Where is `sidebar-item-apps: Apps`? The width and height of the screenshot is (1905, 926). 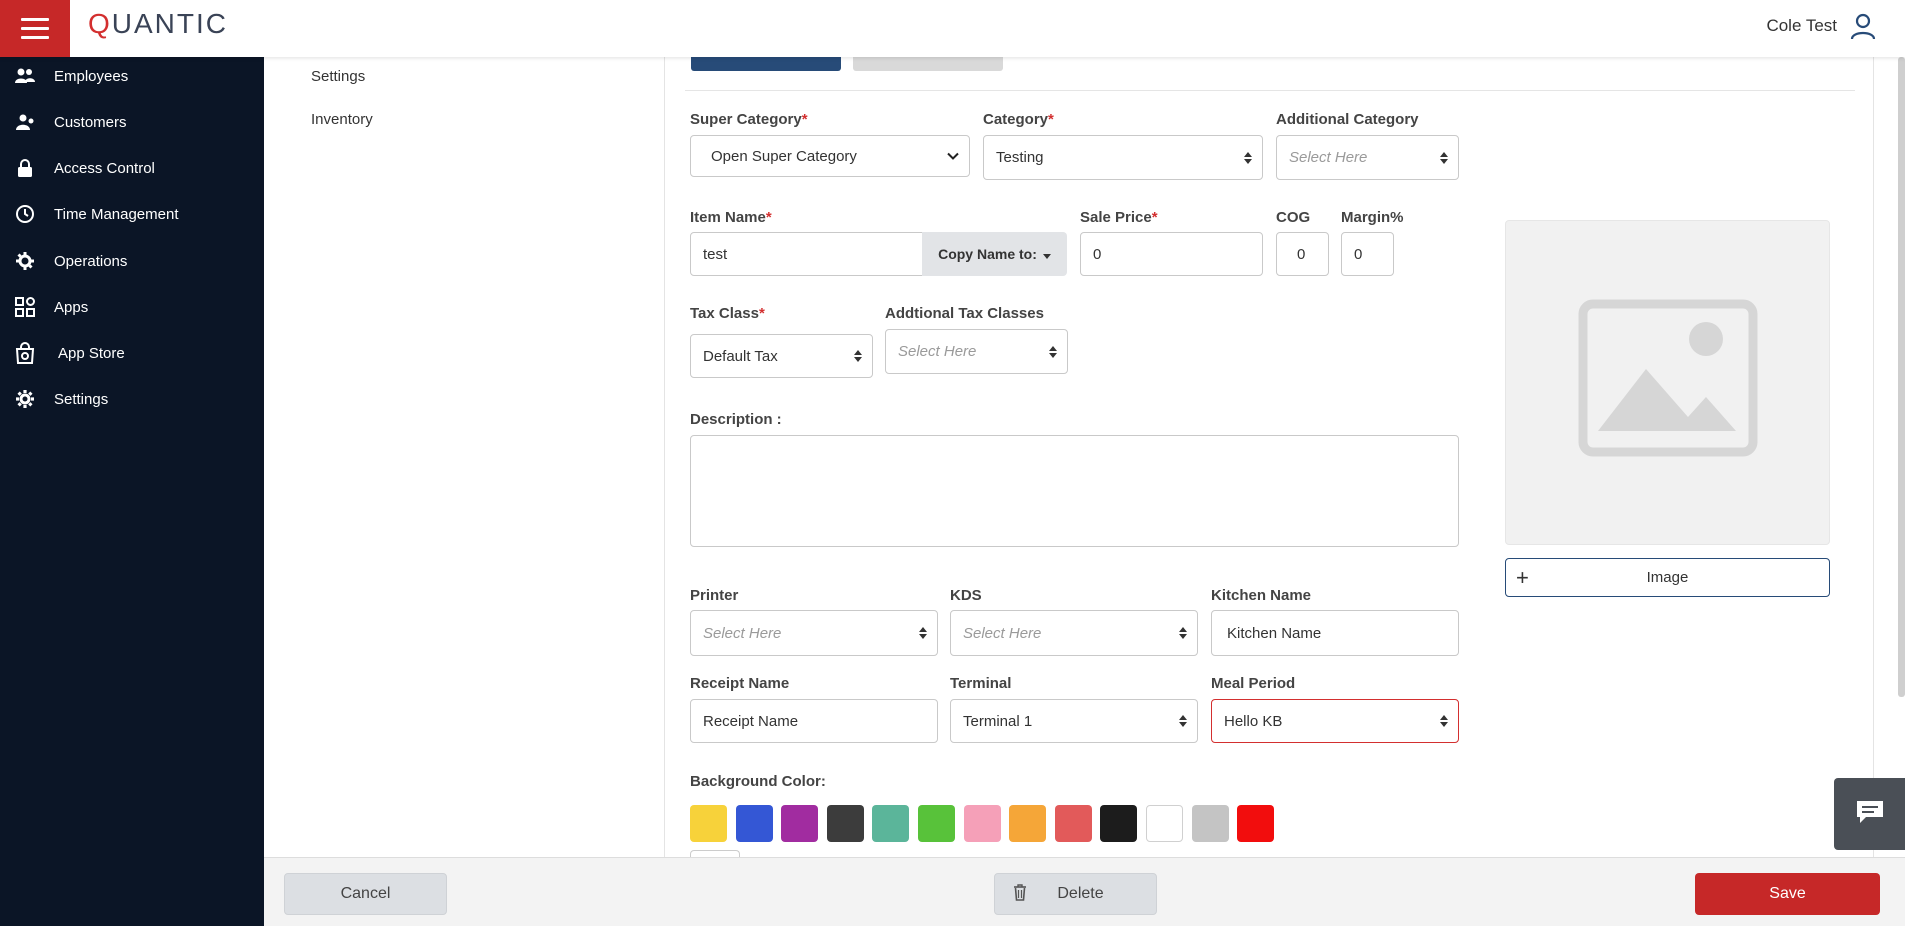
sidebar-item-apps: Apps is located at coordinates (132, 307).